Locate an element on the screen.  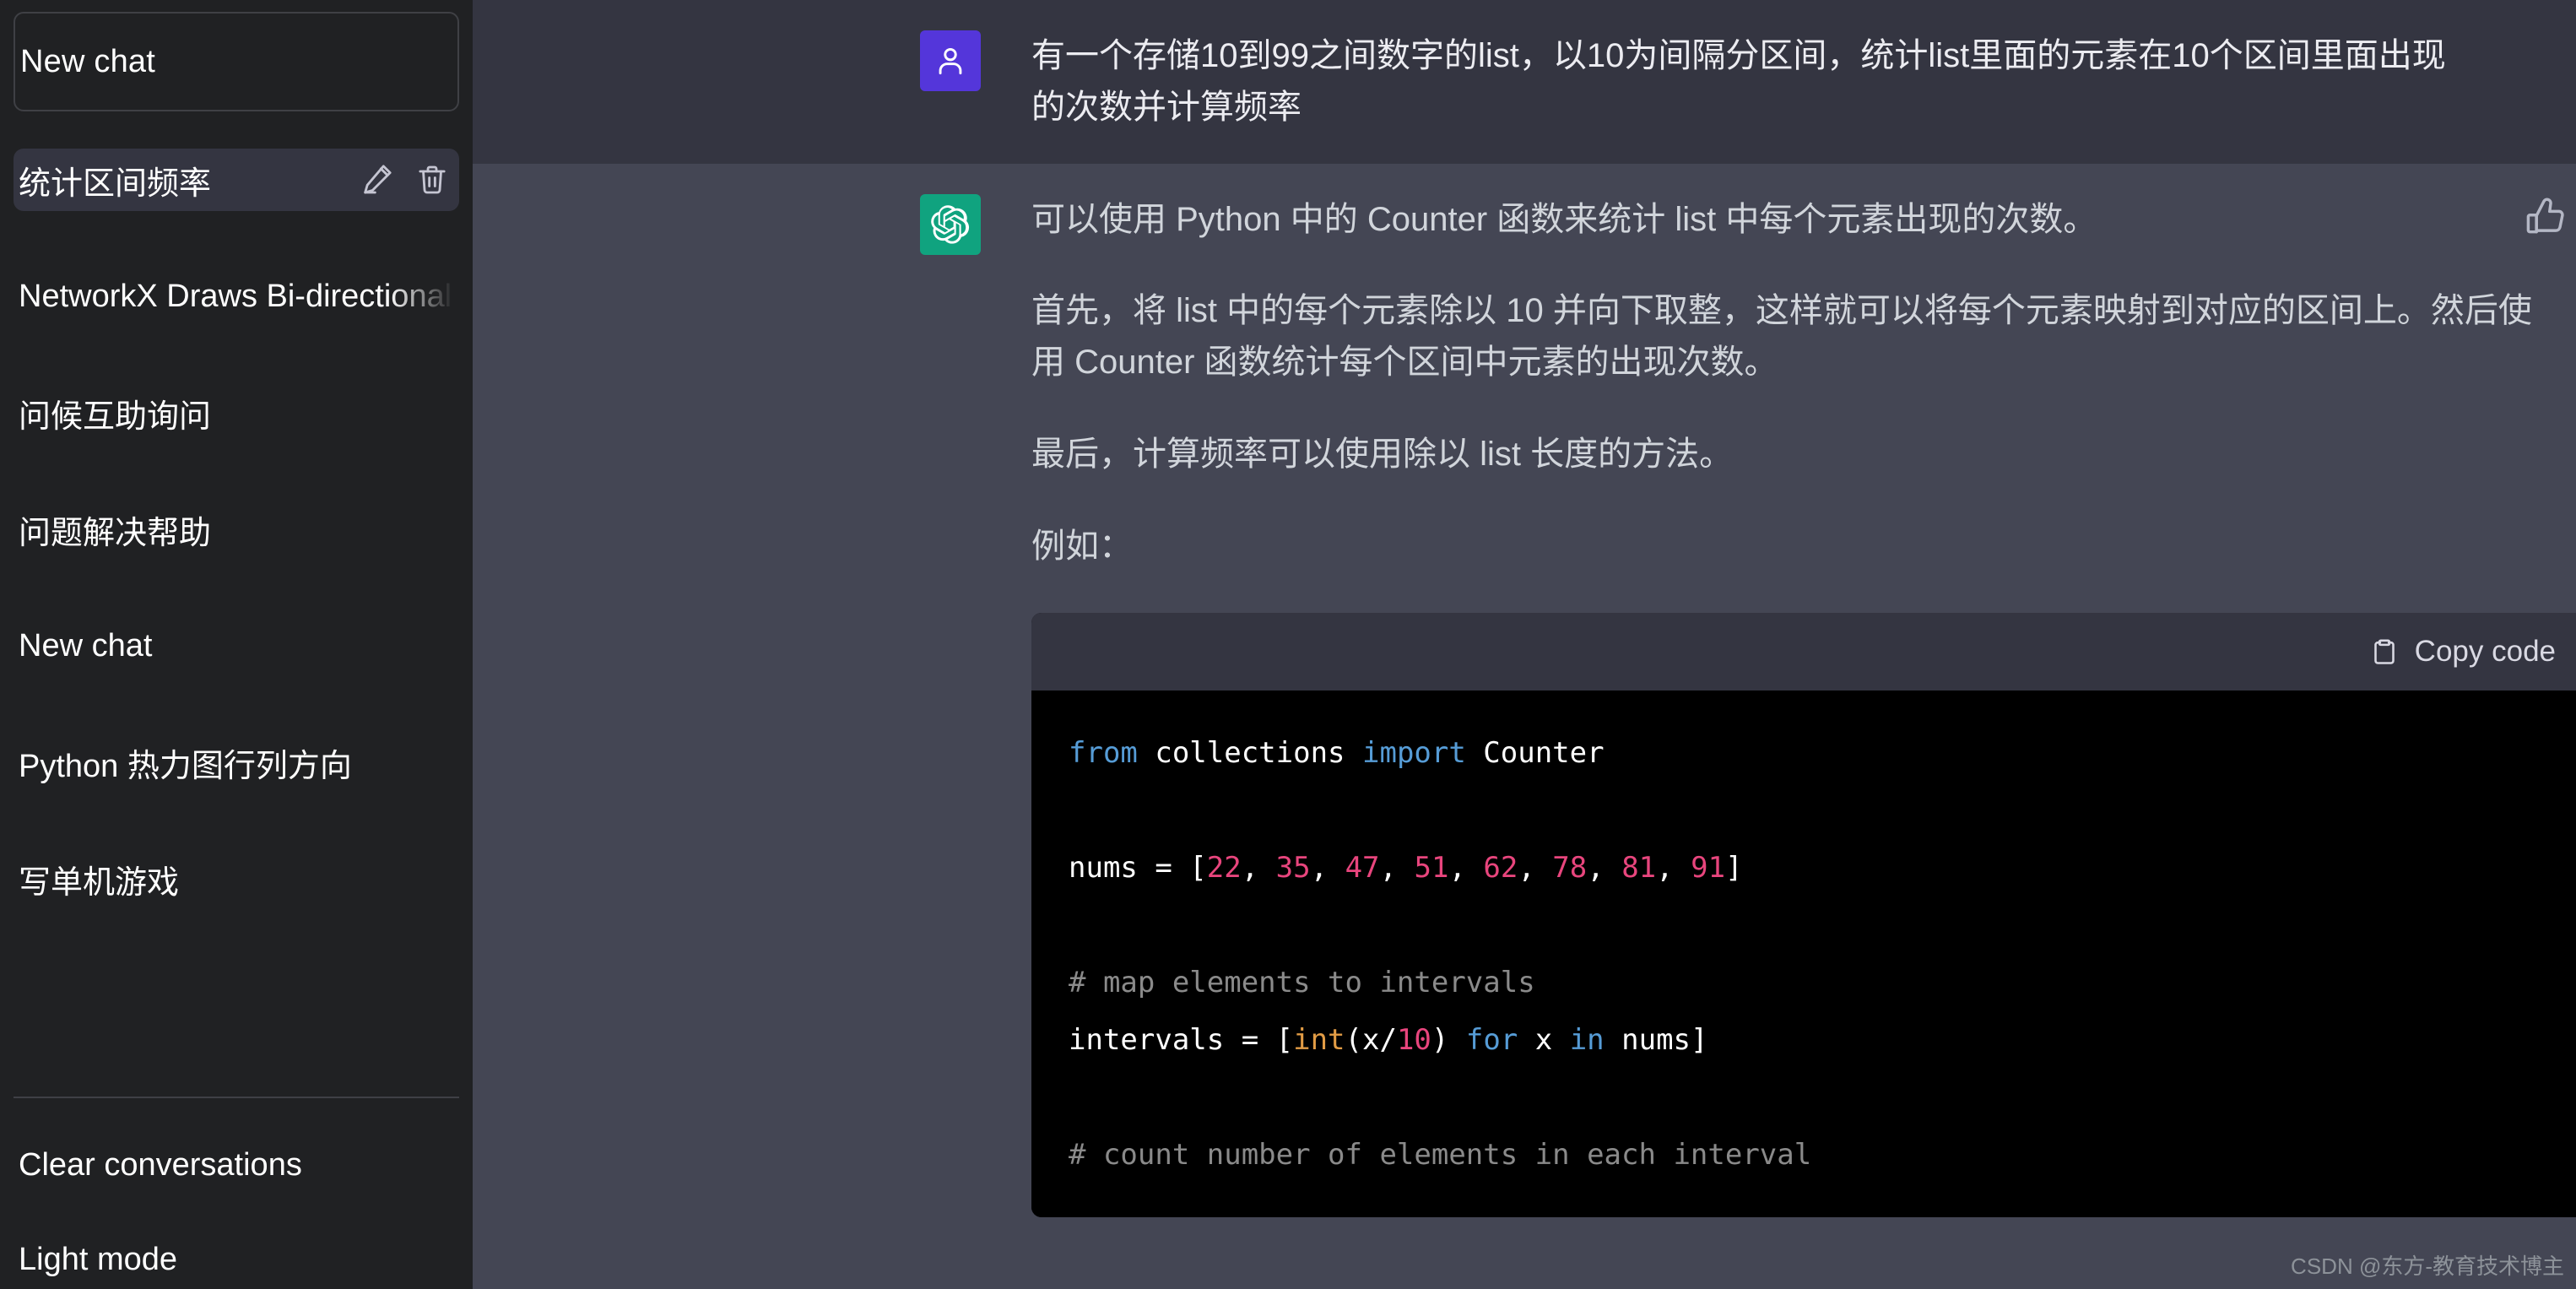
code-token: 22 is located at coordinates (1224, 867).